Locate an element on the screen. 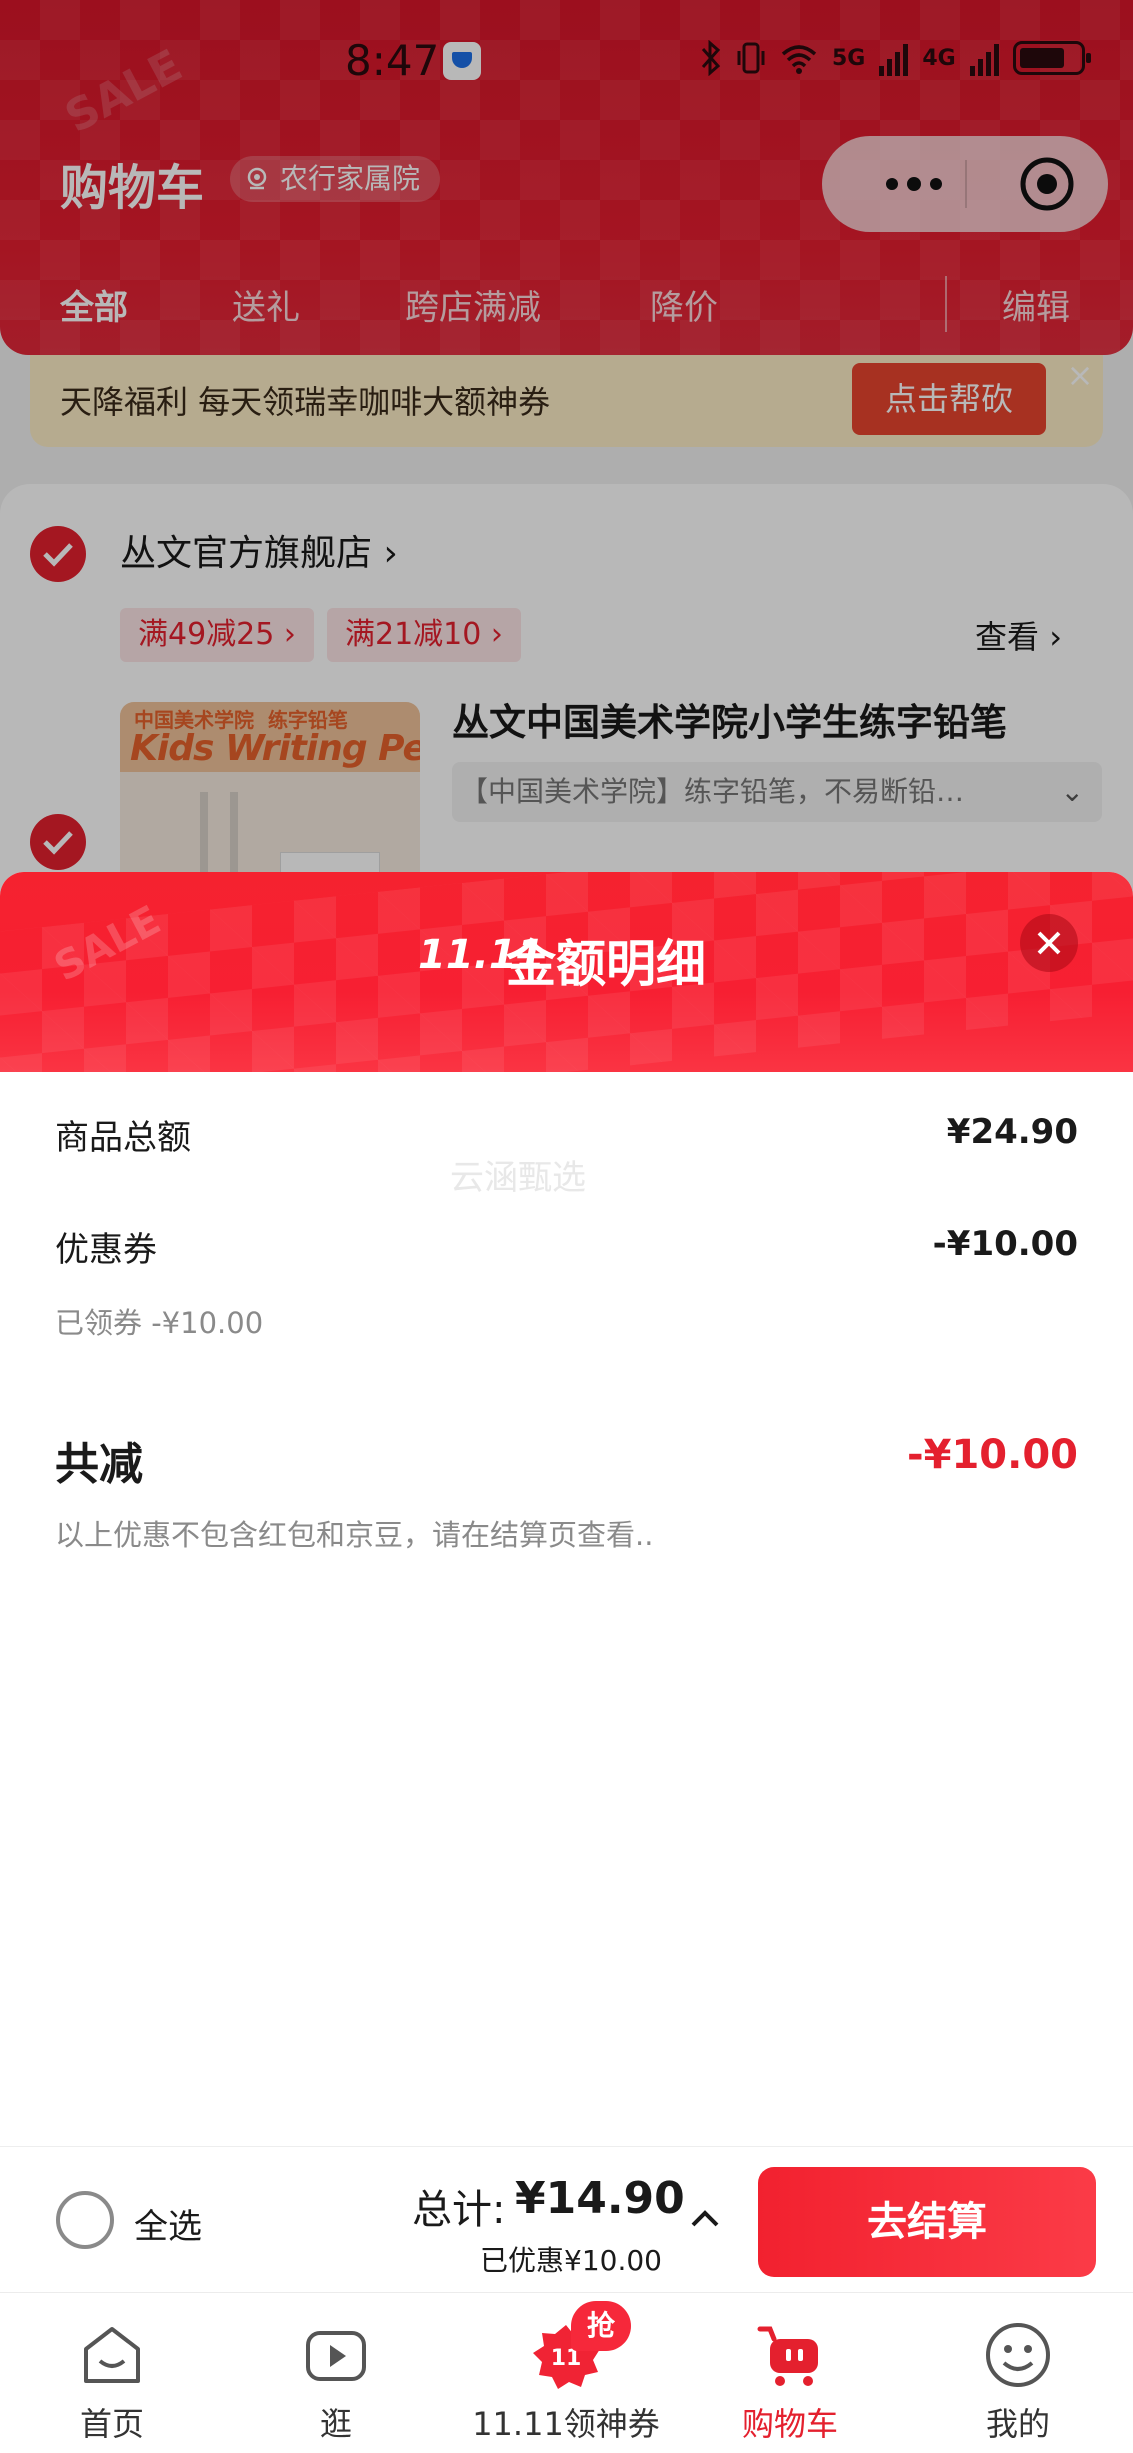 The image size is (1133, 2453). checkout-bar: 全选 总计: ¥14.90 已优惠¥10.00 去结算 is located at coordinates (566, 2219).